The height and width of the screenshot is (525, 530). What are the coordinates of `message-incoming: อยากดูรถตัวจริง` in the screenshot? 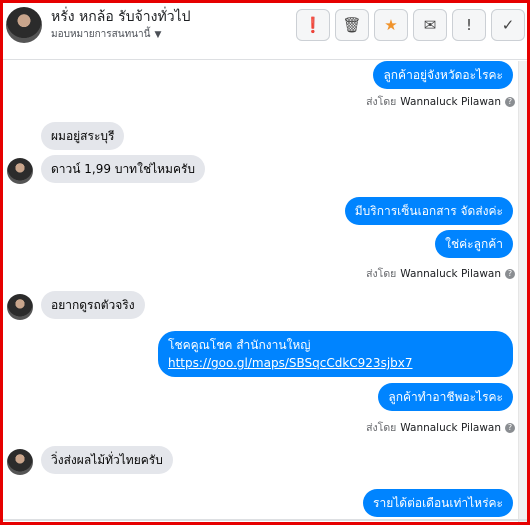 It's located at (93, 305).